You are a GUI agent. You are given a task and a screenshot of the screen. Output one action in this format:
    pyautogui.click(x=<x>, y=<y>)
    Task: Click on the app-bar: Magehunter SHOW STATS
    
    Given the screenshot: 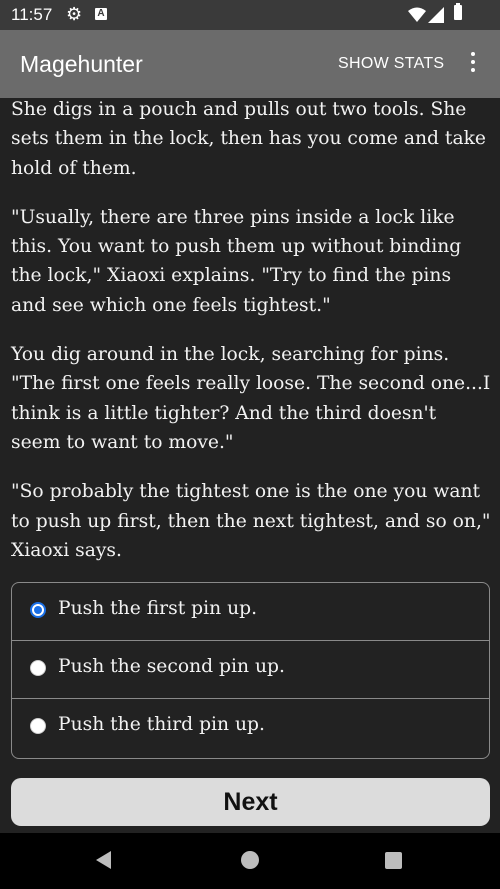 What is the action you would take?
    pyautogui.click(x=250, y=64)
    